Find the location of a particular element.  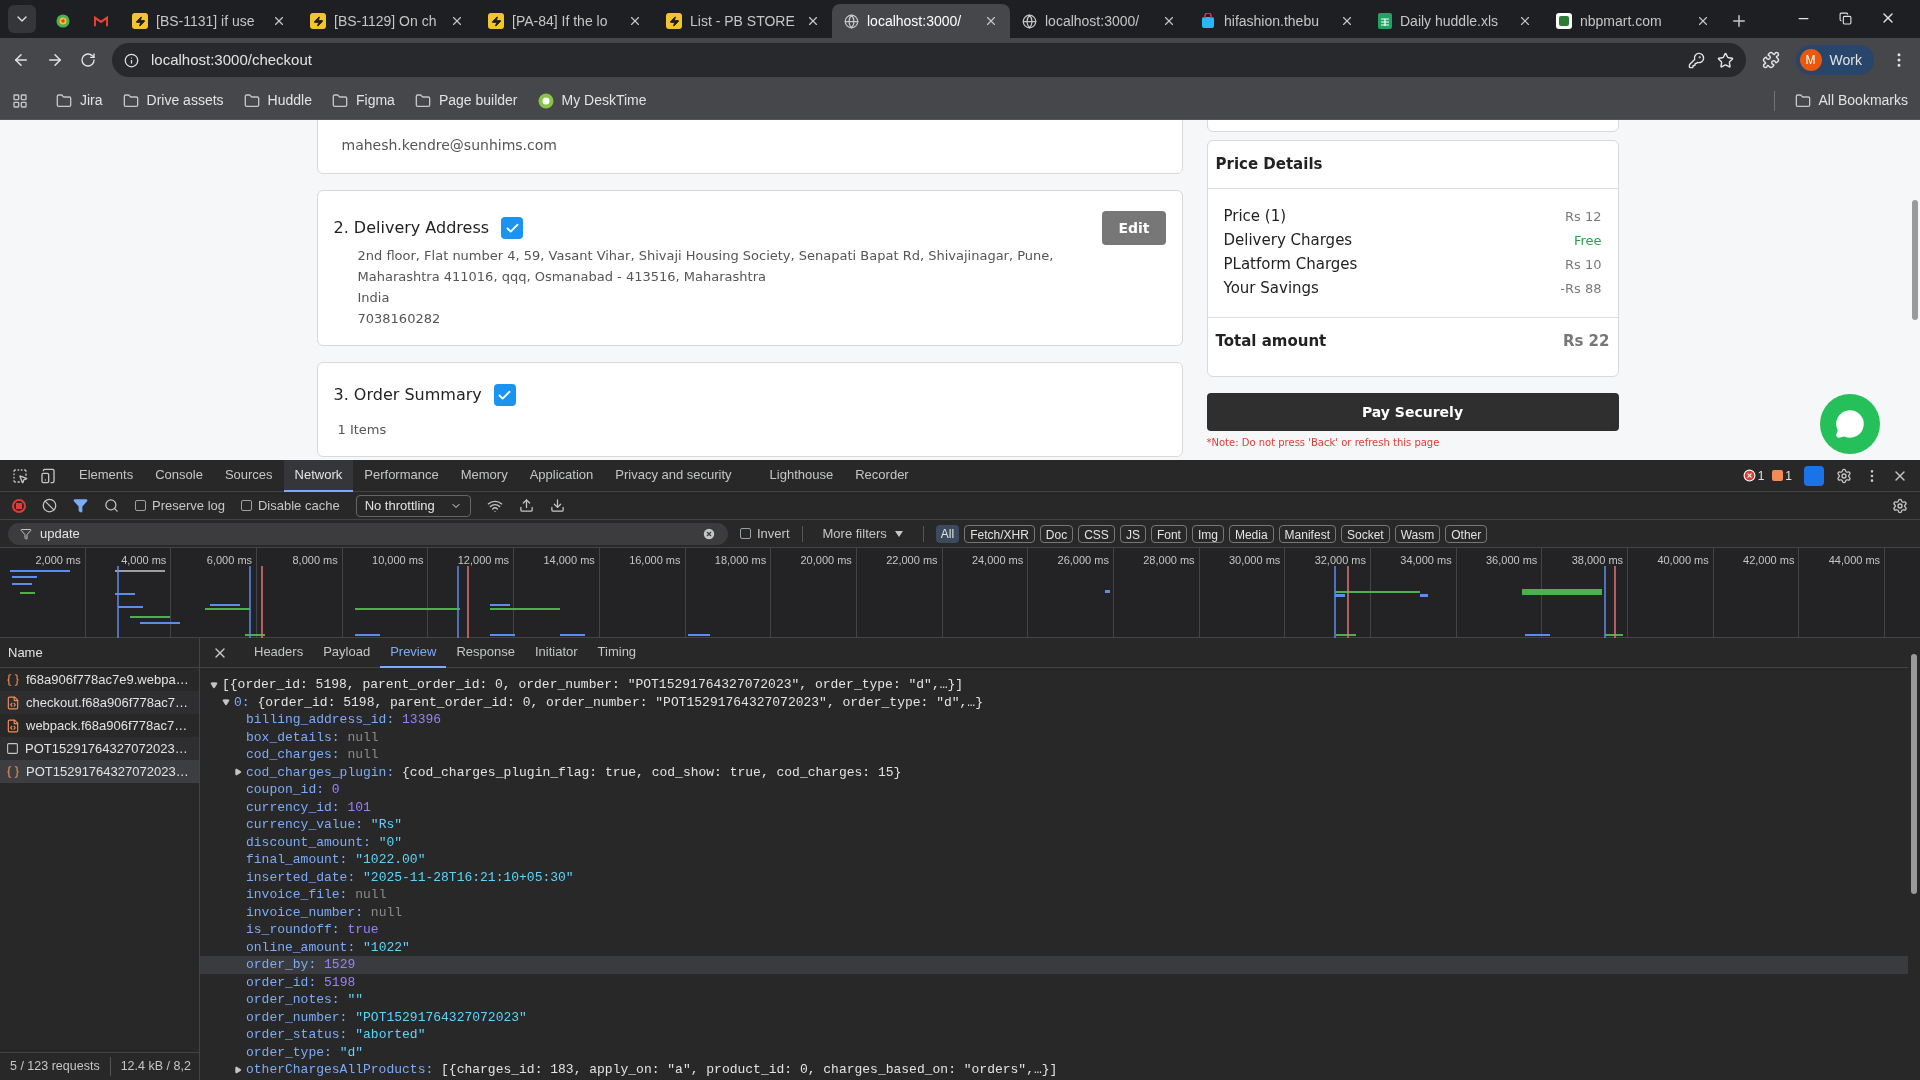

json-property-row: cod_charges_plugin: {cod_charges_plugin_flag: true, cod_show: true, cod_charges: 15} is located at coordinates (1054, 772).